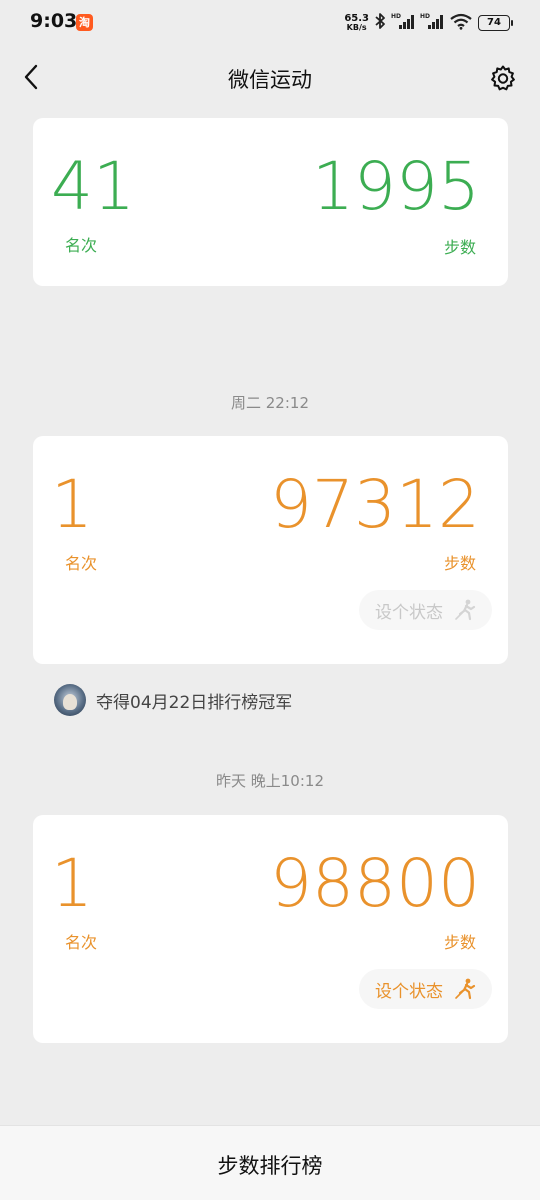  What do you see at coordinates (270, 202) in the screenshot?
I see `ranking-card: 41 名次 1995 步数` at bounding box center [270, 202].